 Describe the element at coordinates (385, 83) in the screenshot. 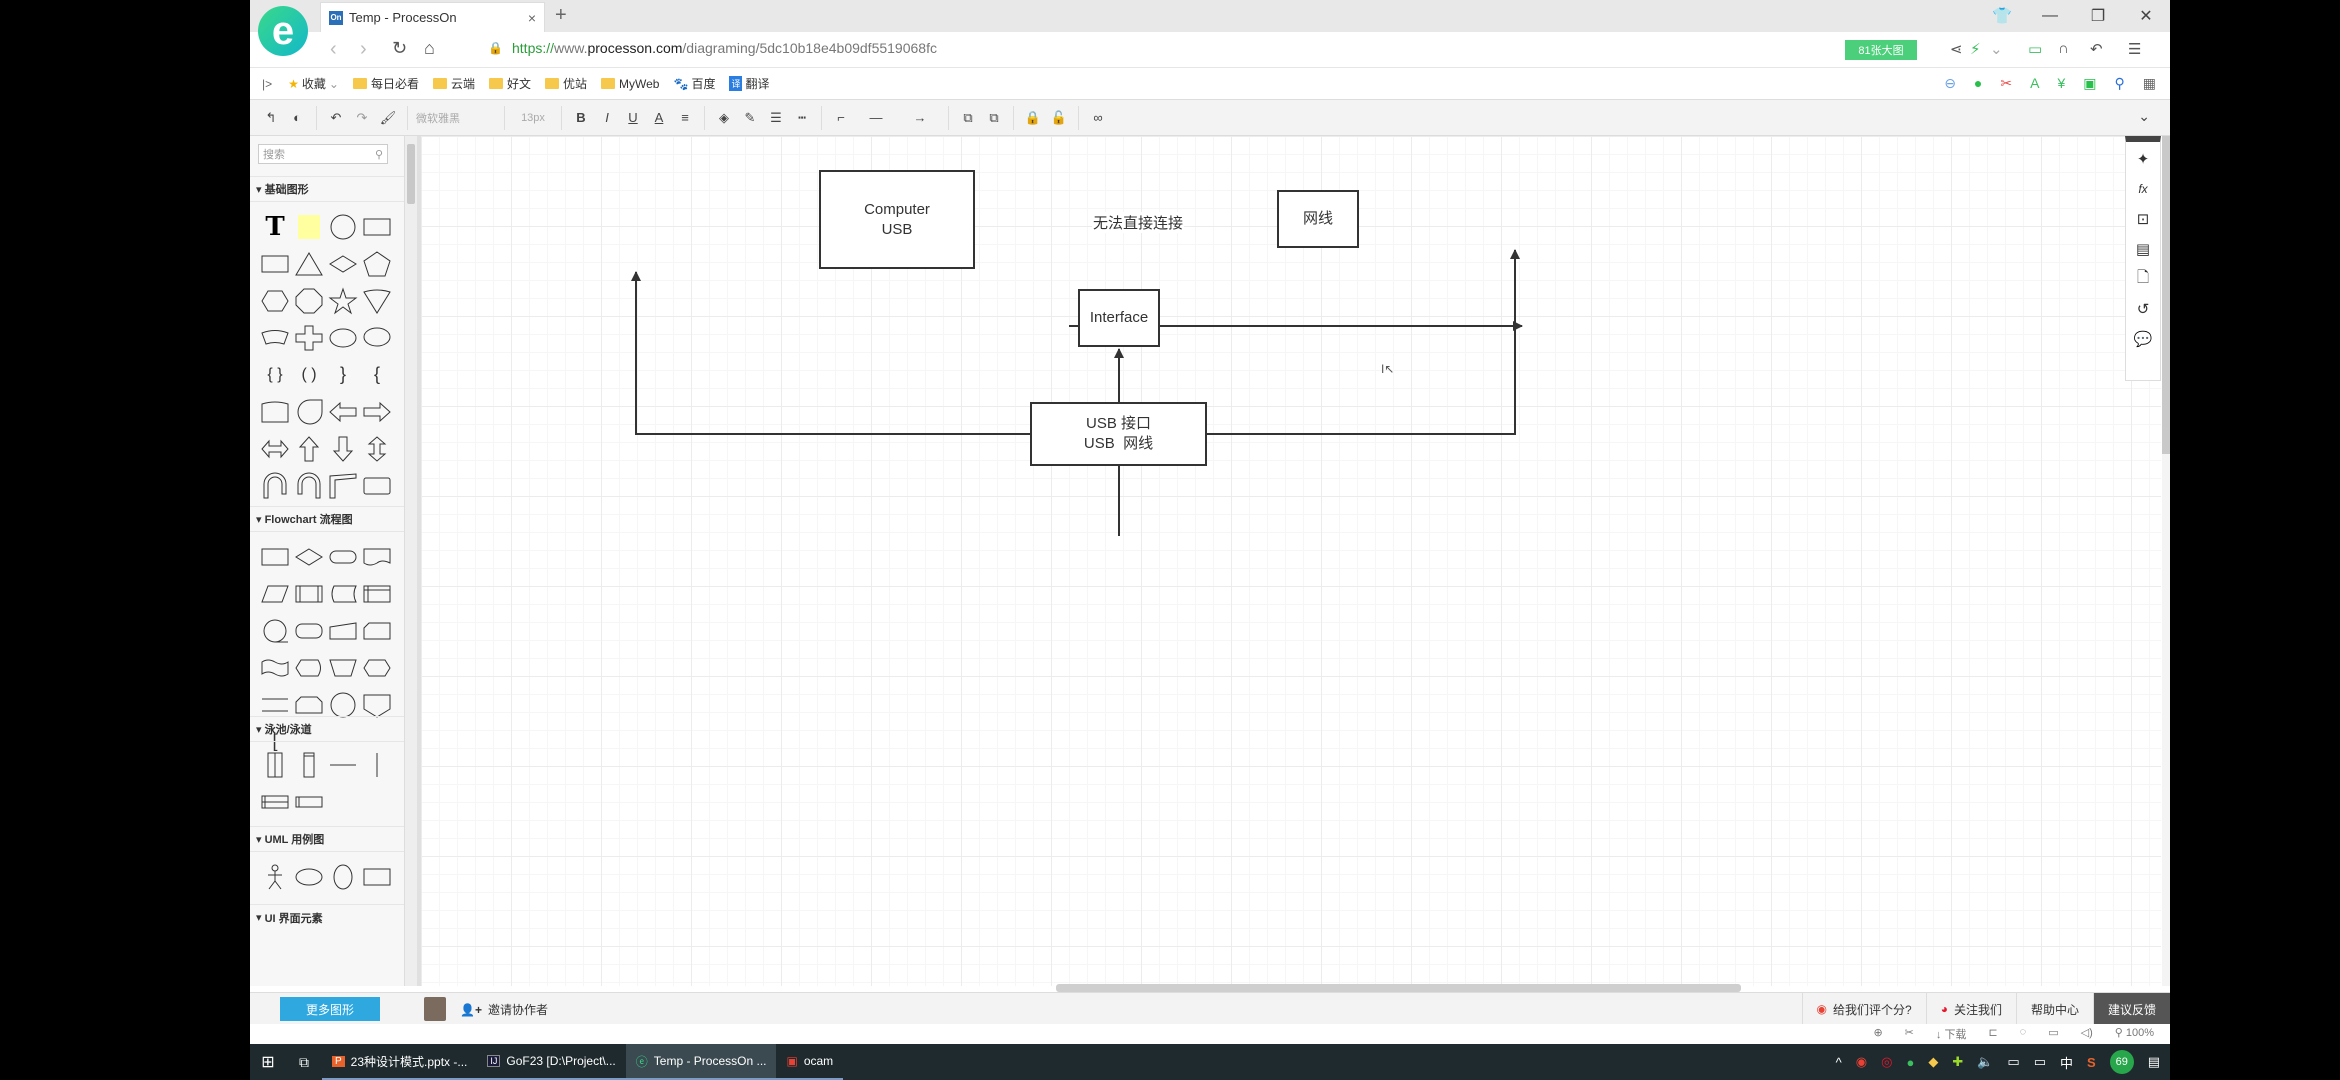

I see `bookmark-folder: 每日必看` at that location.